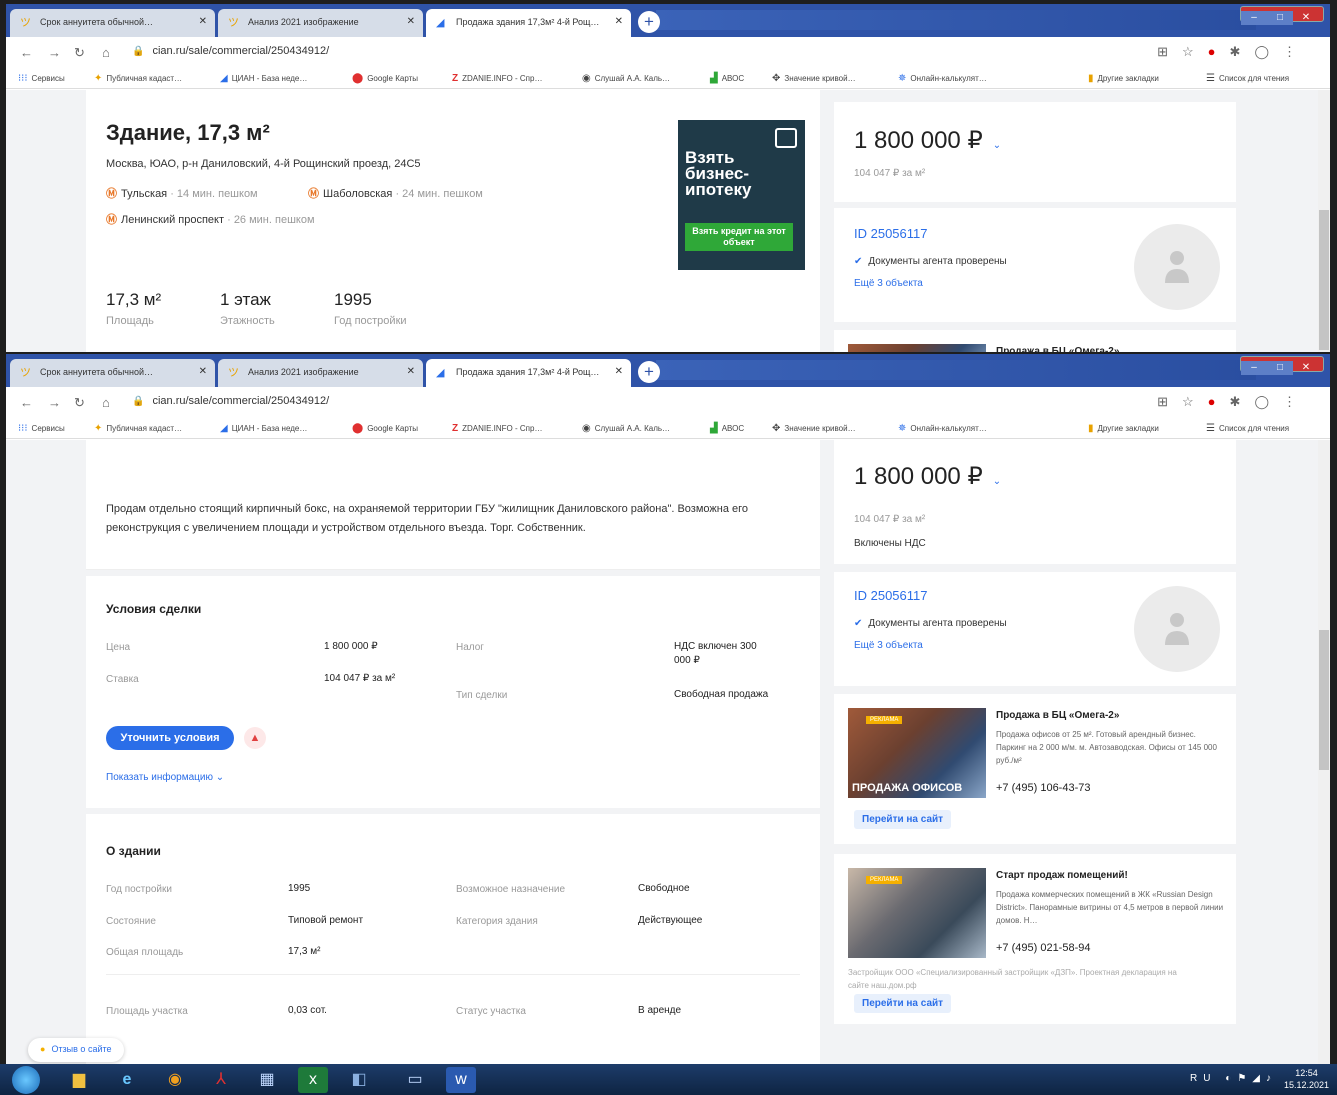  I want to click on acrobat-icon: ⅄, so click(221, 1080).